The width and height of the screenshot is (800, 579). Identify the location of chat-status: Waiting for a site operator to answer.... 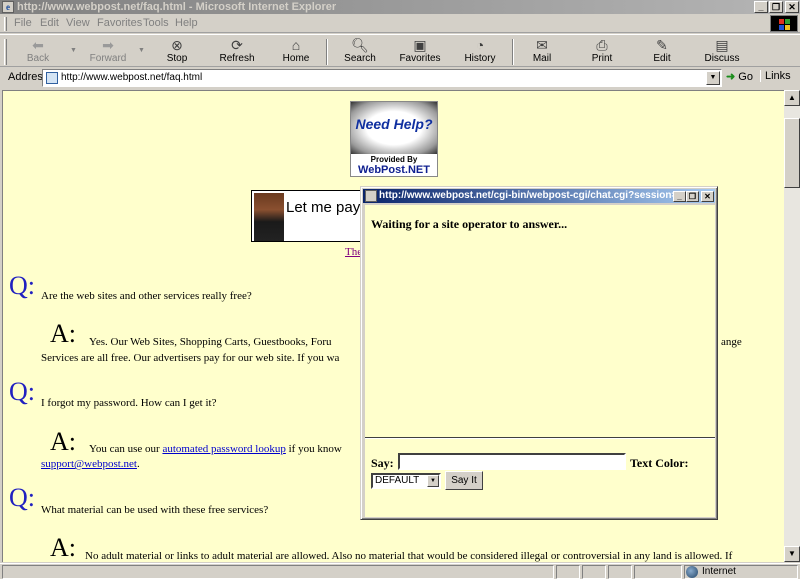
(469, 224).